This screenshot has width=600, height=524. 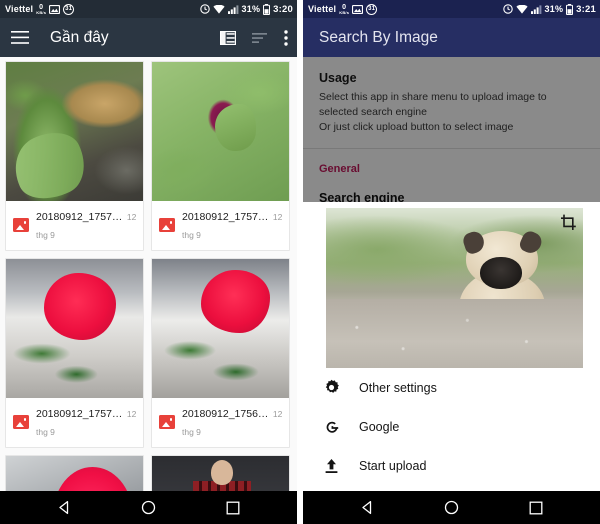 I want to click on gallery-app-bar: Gần đây, so click(x=148, y=37).